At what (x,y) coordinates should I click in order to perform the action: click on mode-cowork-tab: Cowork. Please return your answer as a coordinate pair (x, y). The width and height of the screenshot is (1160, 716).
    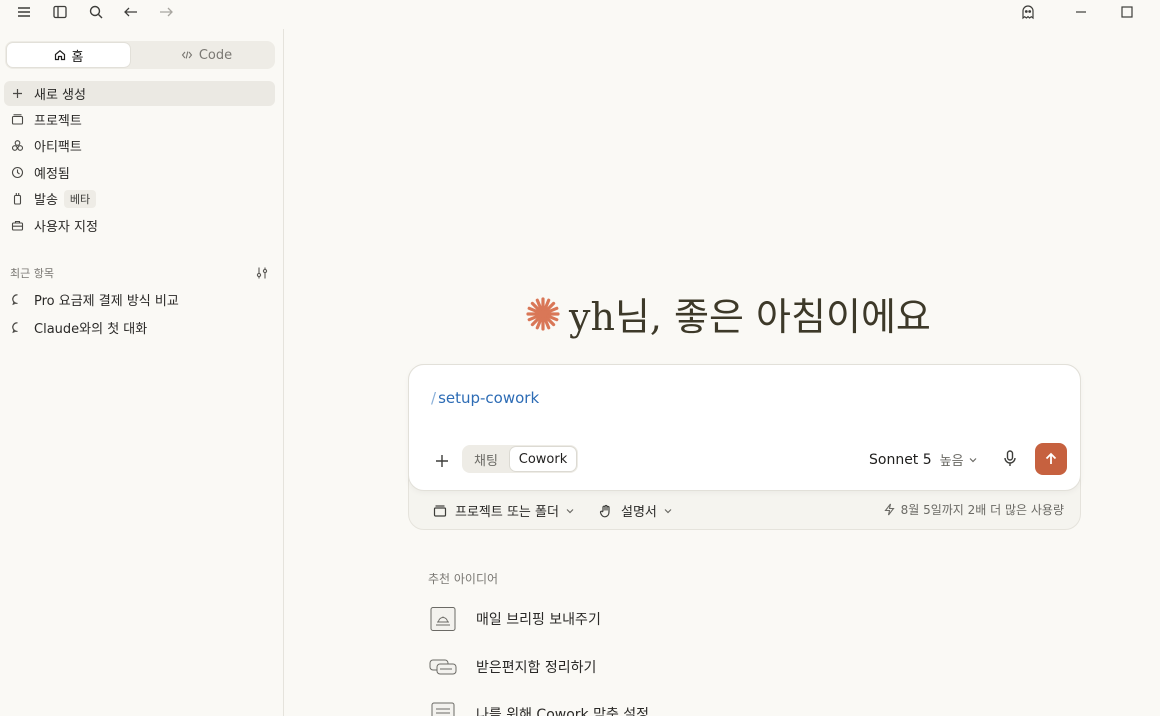
    Looking at the image, I should click on (543, 459).